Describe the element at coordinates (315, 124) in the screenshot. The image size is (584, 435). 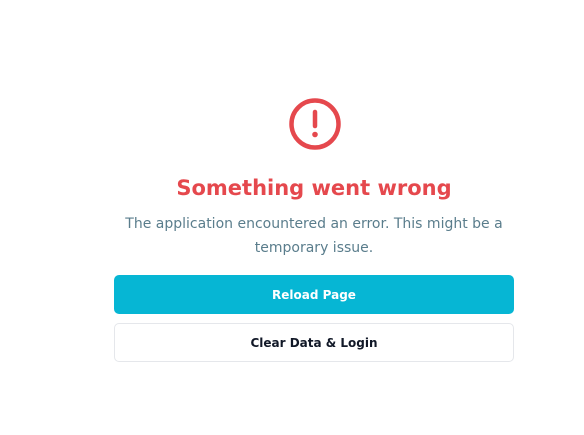
I see `alert-circle-icon` at that location.